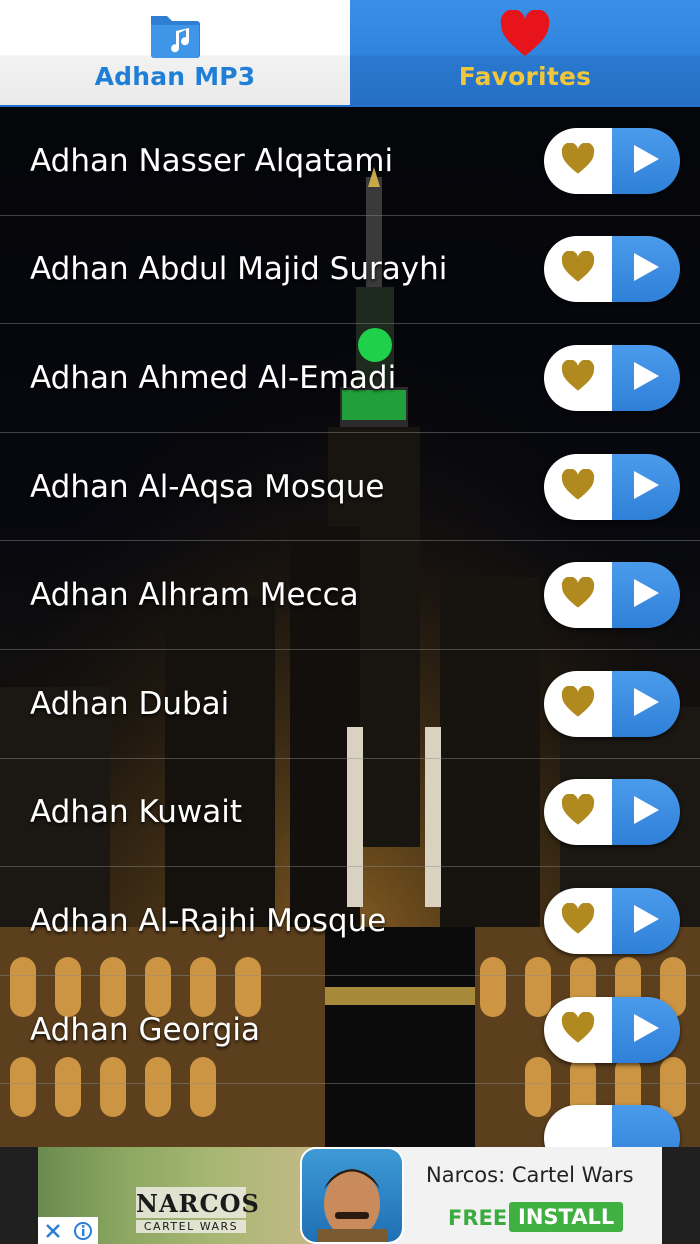 This screenshot has height=1244, width=700. Describe the element at coordinates (191, 1226) in the screenshot. I see `ad-brand-subtitle: CARTEL WARS` at that location.